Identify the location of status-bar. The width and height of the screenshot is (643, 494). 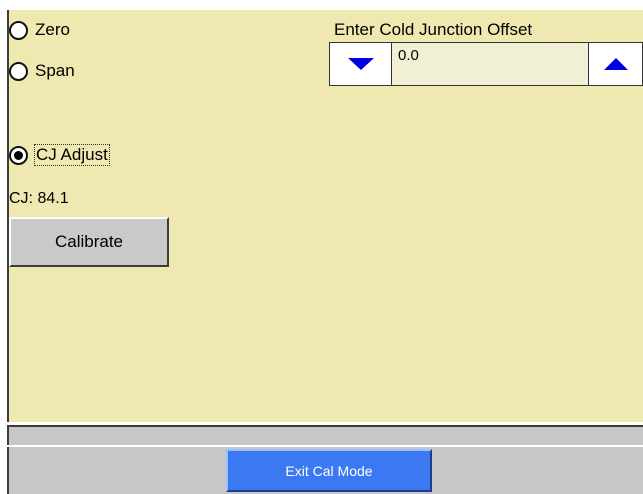
(325, 435).